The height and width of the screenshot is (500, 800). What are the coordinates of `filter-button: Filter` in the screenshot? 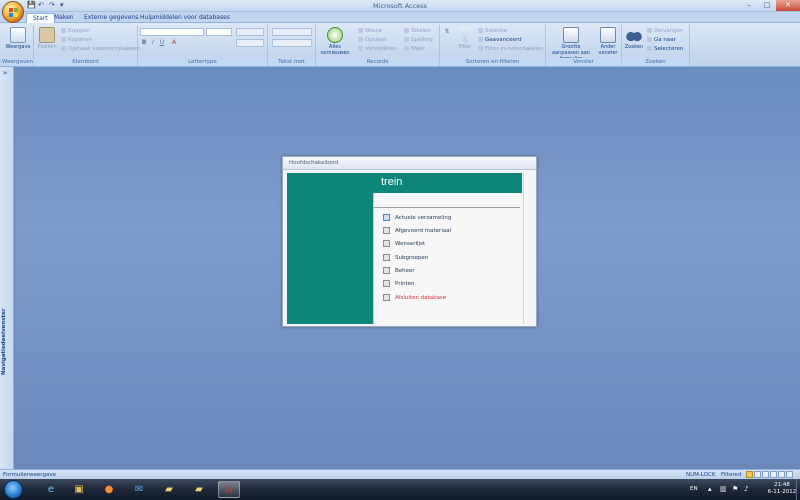 It's located at (465, 38).